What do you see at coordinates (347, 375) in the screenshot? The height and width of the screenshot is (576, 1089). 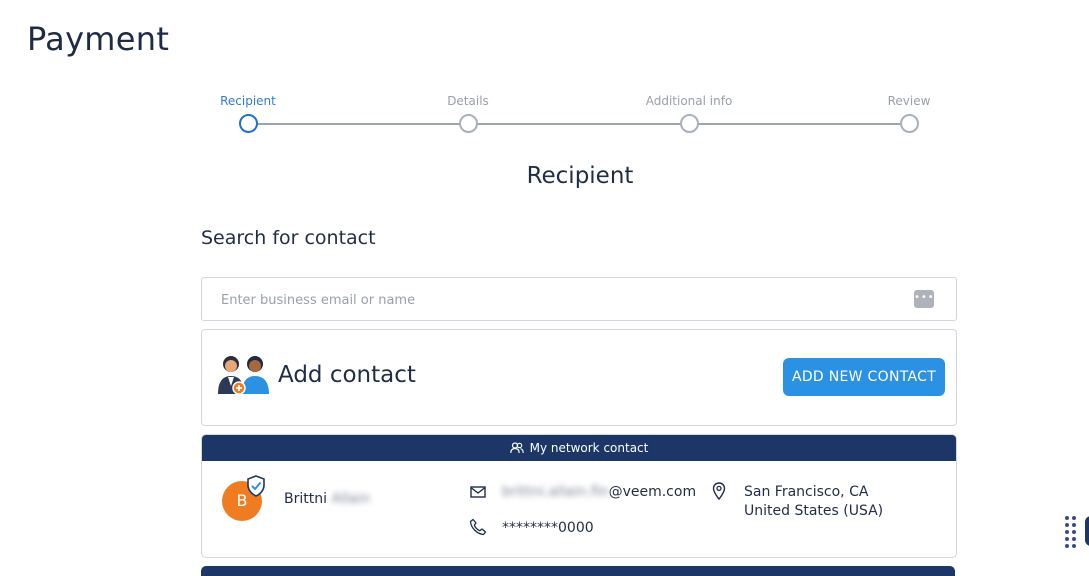 I see `add-contact-title: Add contact` at bounding box center [347, 375].